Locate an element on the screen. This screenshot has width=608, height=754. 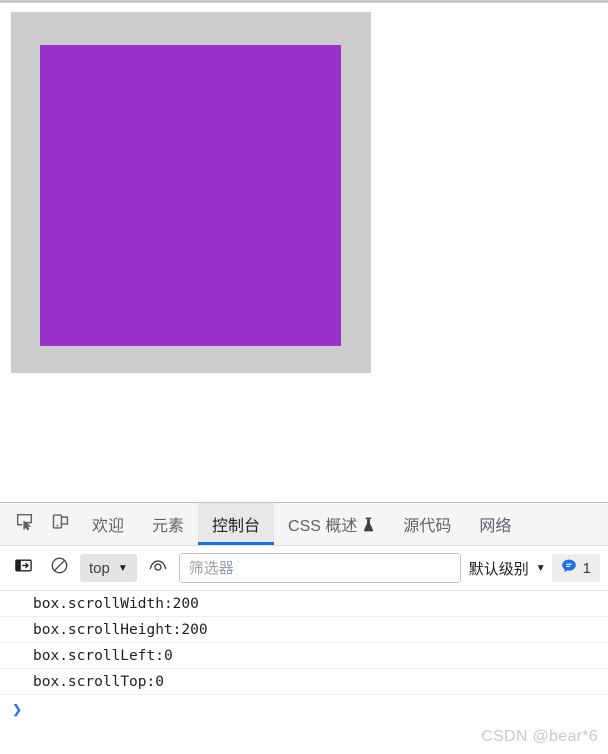
execution-context-selector: top ▼ is located at coordinates (108, 568).